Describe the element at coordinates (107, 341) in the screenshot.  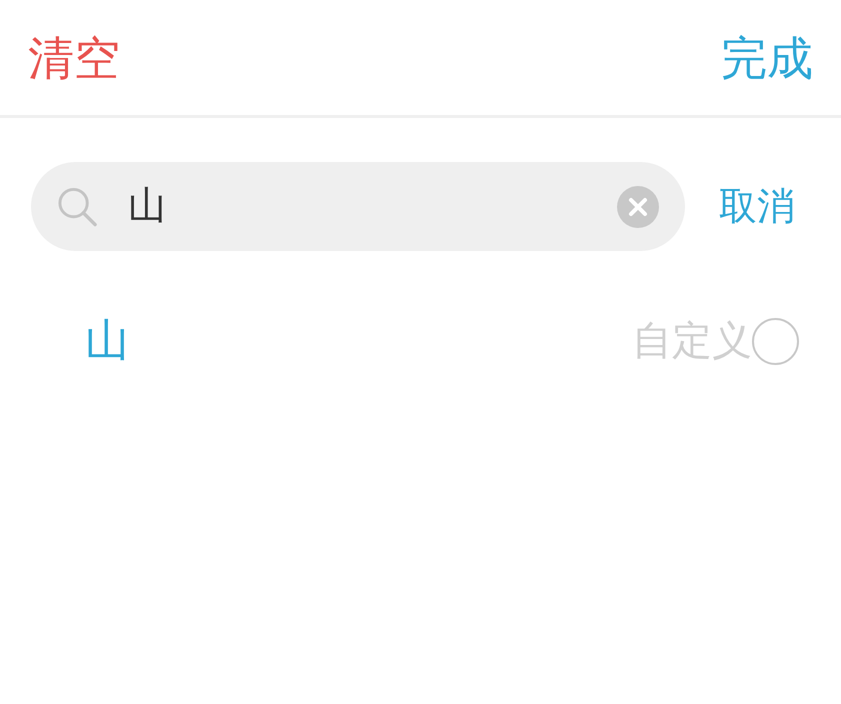
I see `result-text: 山` at that location.